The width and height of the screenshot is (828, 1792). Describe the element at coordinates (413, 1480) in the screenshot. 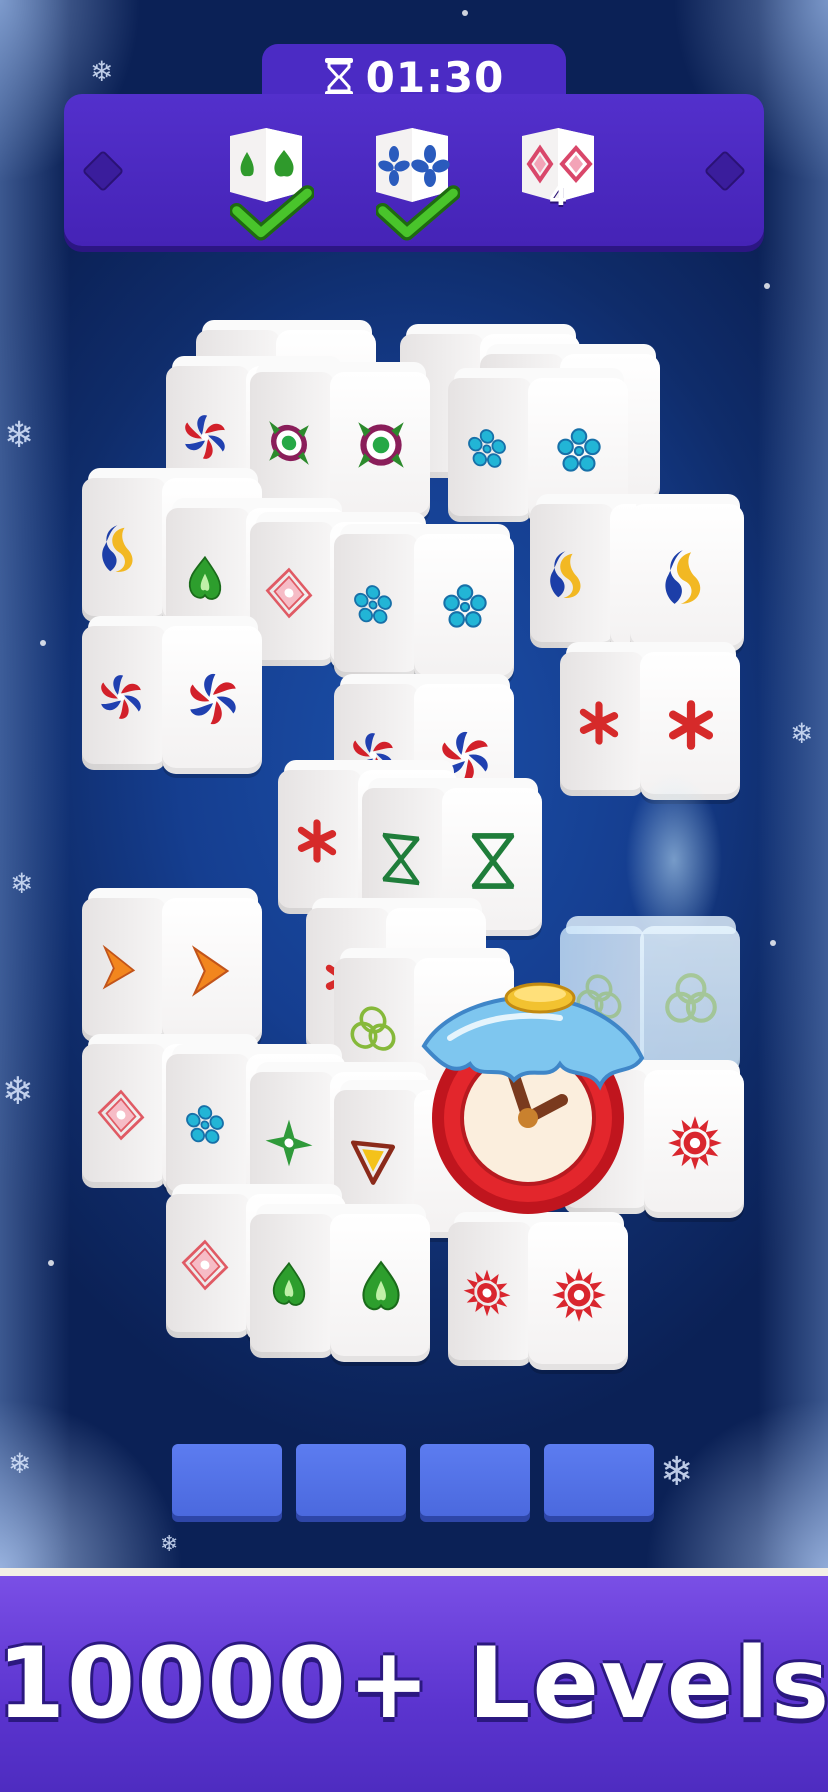

I see `tile-slot-bar` at that location.